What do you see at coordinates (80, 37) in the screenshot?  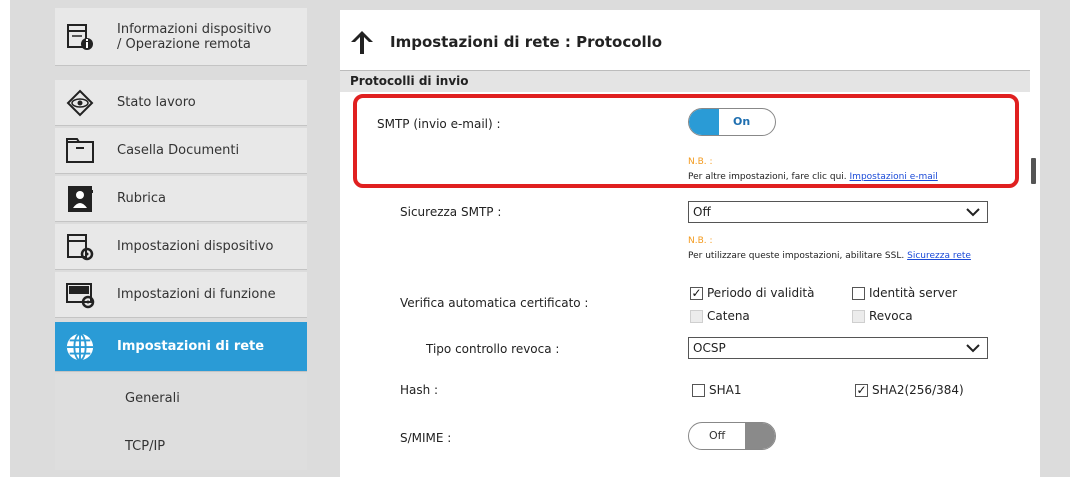 I see `device-info-icon` at bounding box center [80, 37].